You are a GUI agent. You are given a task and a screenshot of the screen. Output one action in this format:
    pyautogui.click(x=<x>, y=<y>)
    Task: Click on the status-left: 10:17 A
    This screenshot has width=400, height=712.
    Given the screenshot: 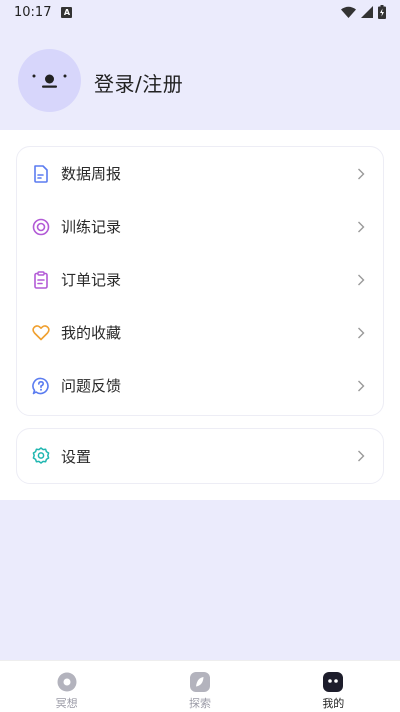 What is the action you would take?
    pyautogui.click(x=43, y=12)
    